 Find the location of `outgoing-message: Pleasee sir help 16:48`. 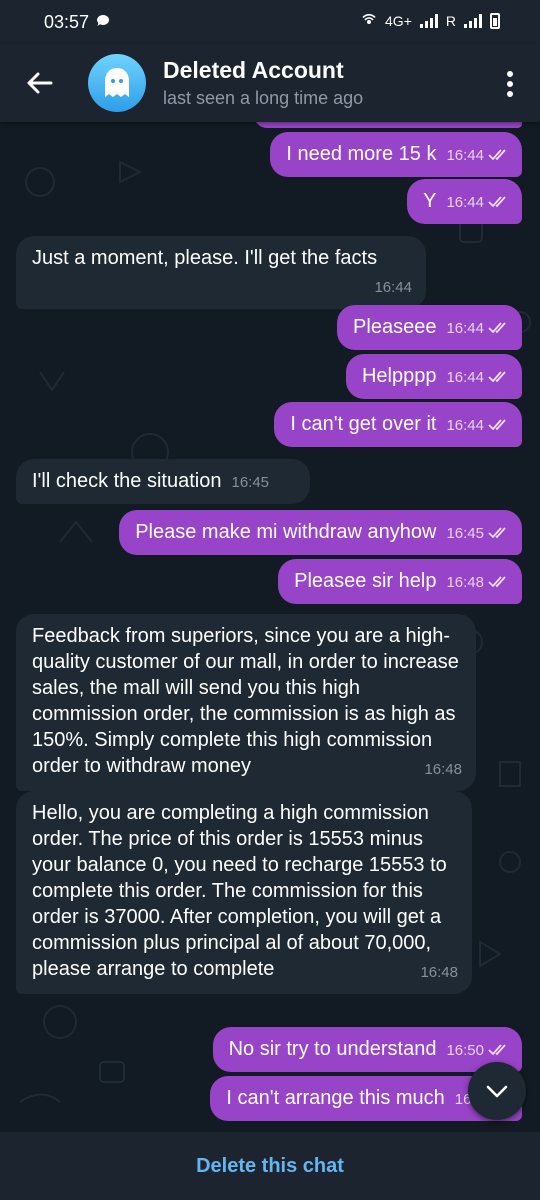

outgoing-message: Pleasee sir help 16:48 is located at coordinates (400, 581).